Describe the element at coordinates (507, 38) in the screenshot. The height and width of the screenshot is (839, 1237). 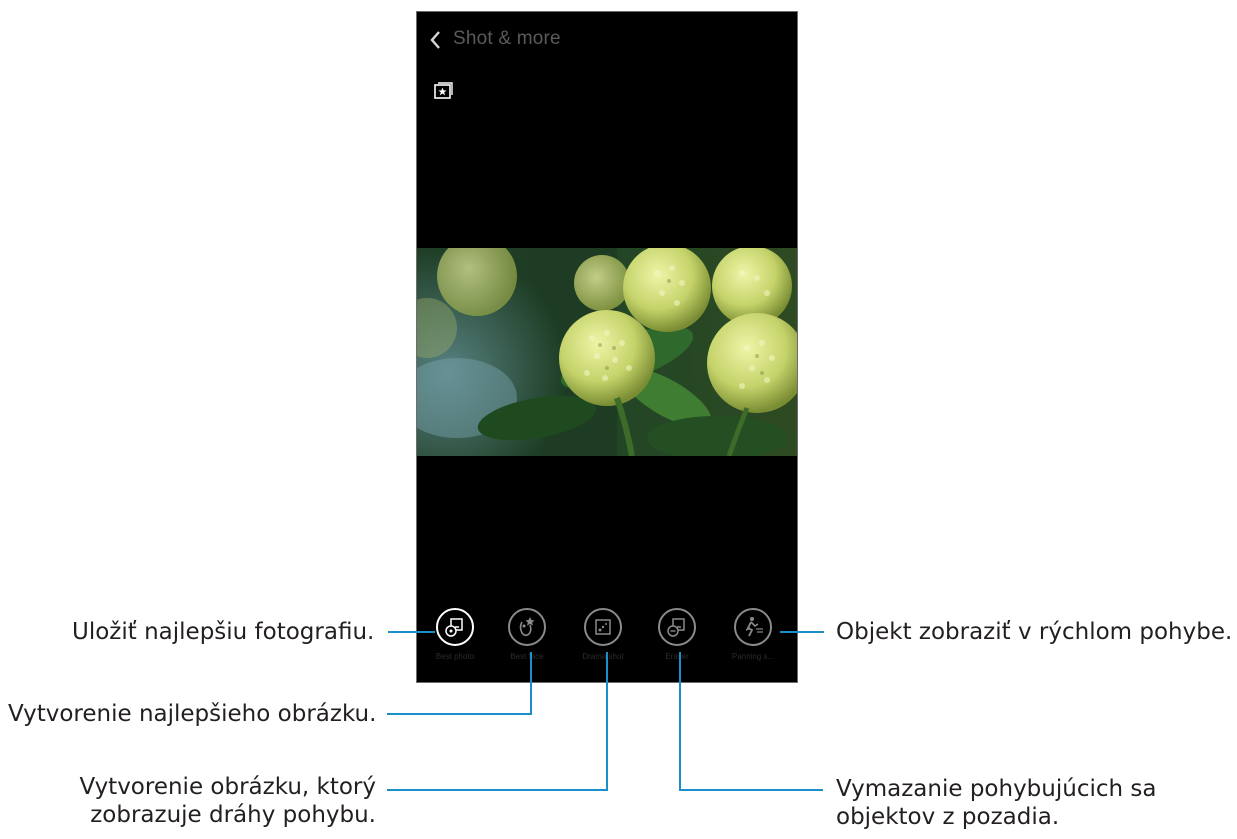
I see `page-title: Shot & more` at that location.